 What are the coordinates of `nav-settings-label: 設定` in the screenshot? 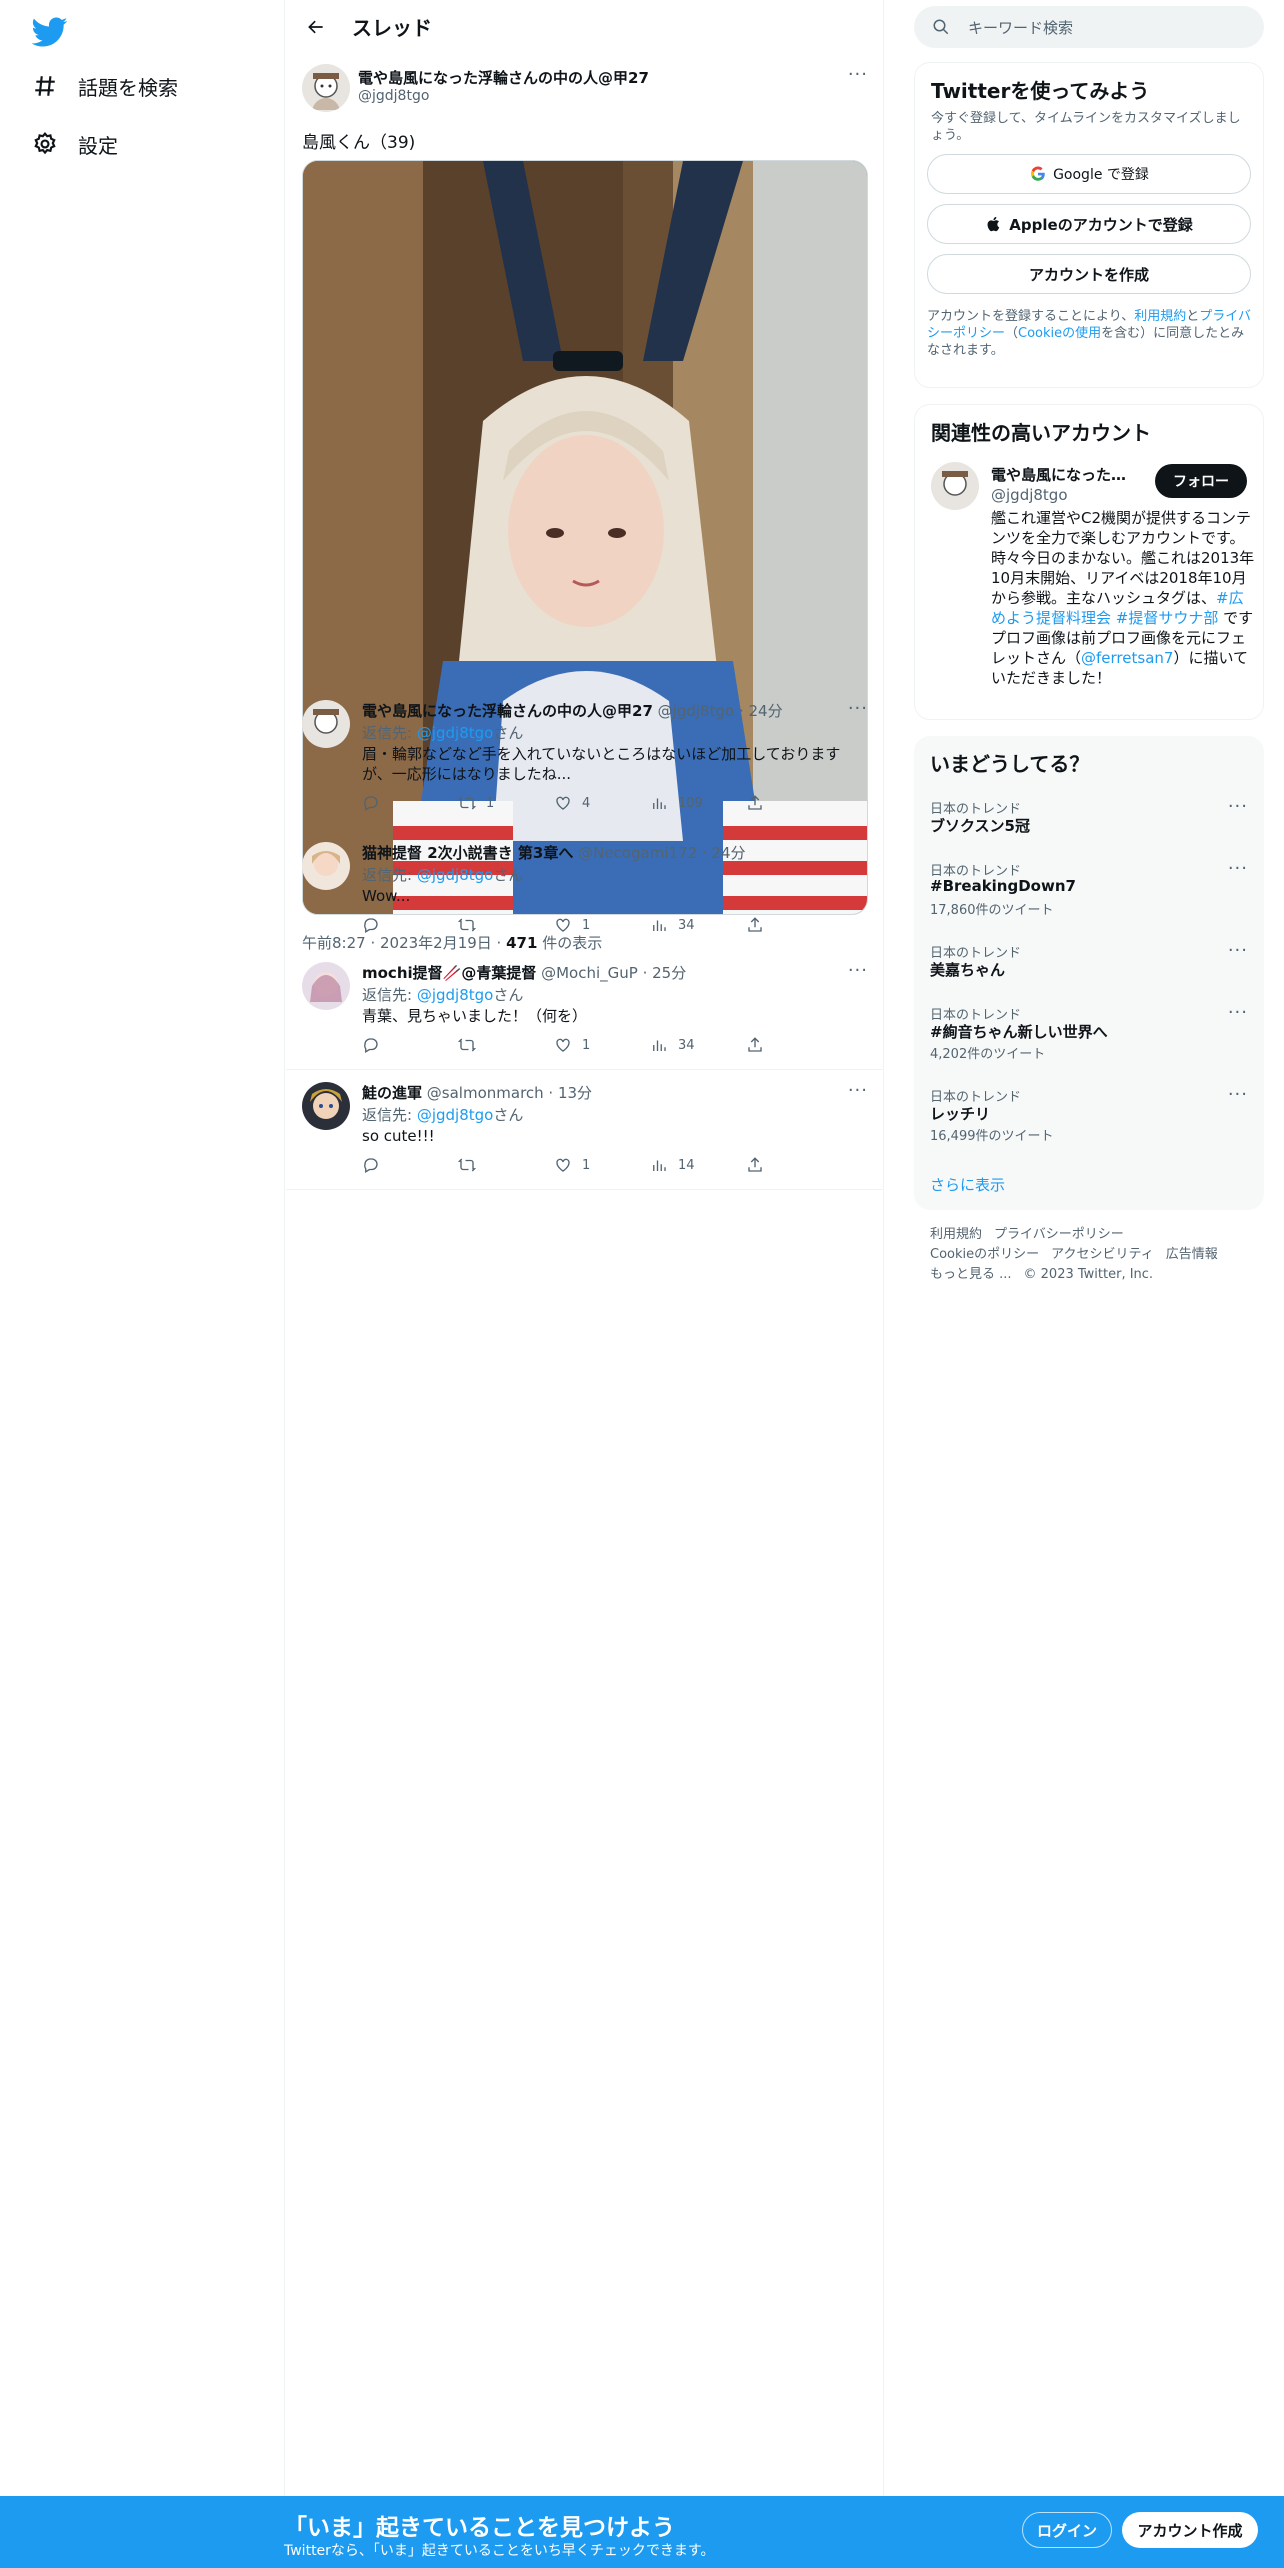 It's located at (98, 145).